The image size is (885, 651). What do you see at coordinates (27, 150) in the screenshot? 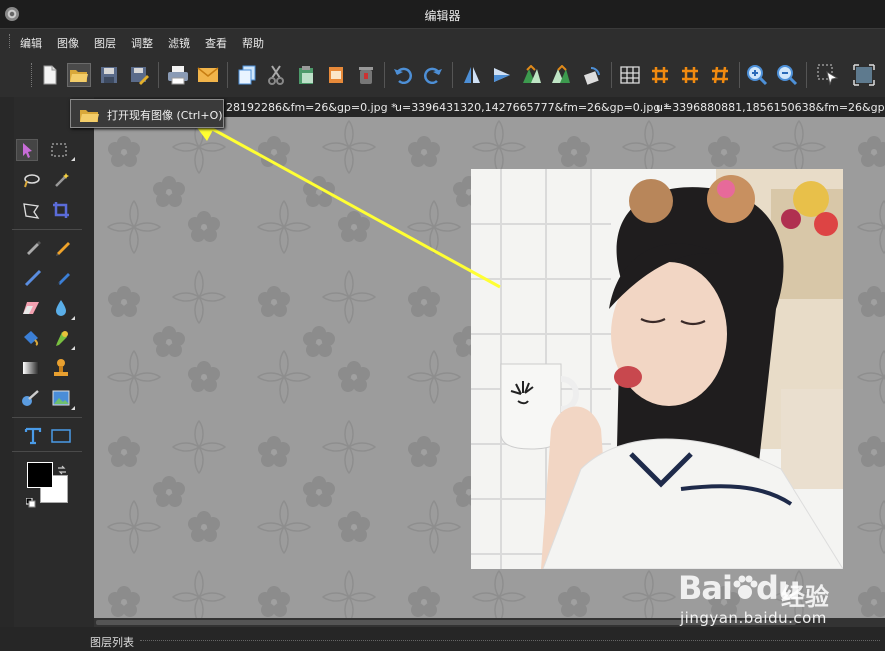
I see `pointer-icon` at bounding box center [27, 150].